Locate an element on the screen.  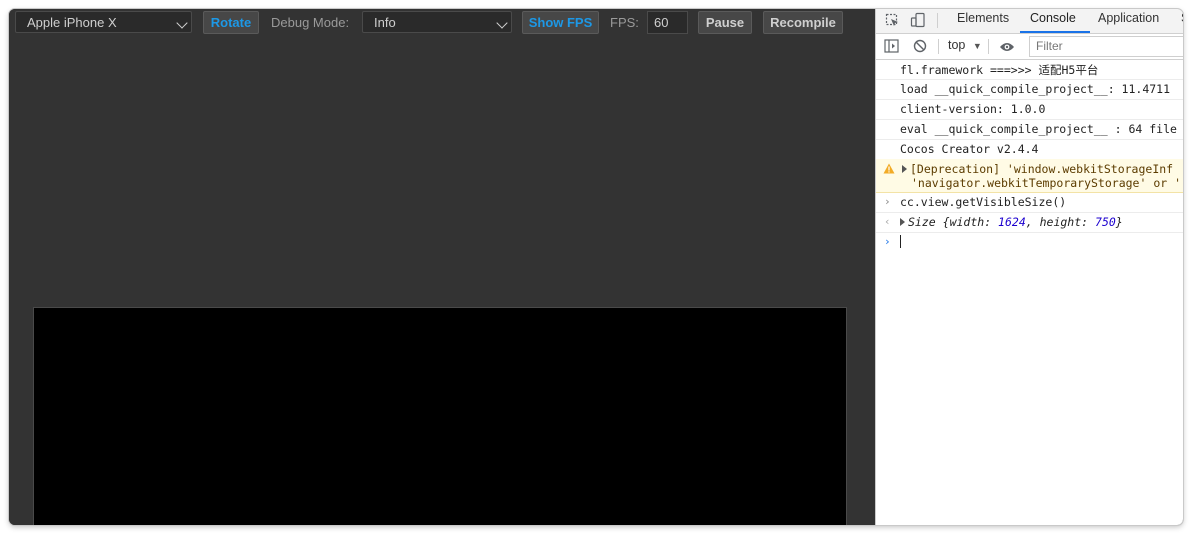
device-select-value: Apple iPhone X is located at coordinates (72, 22).